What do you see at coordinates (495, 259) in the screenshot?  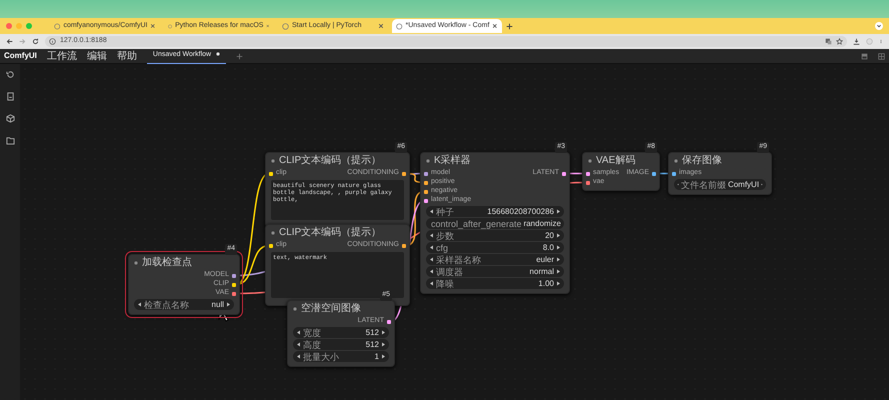 I see `widget-field: 采样器名称 euler` at bounding box center [495, 259].